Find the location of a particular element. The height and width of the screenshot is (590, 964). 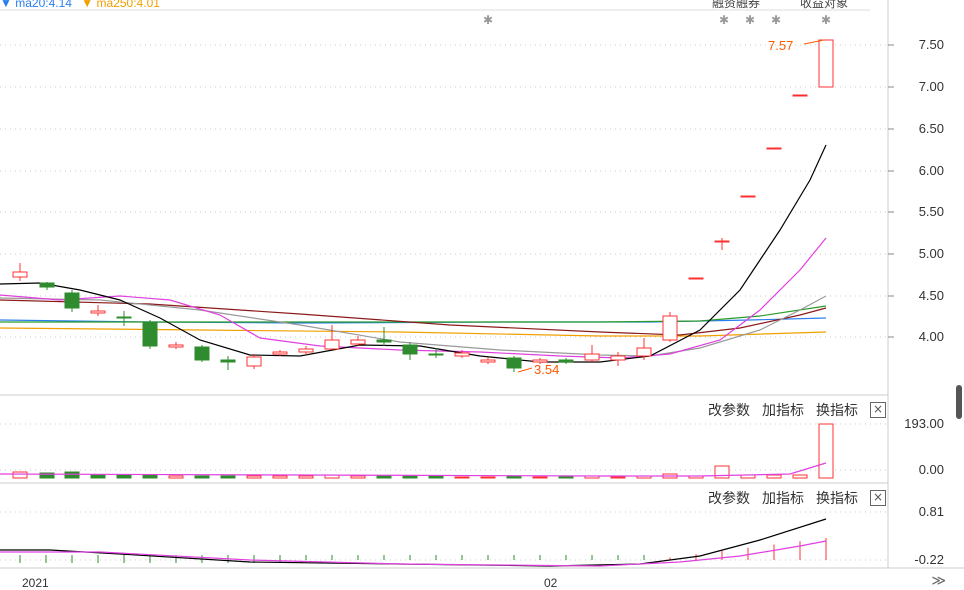

x-label-2021: 2021 is located at coordinates (35, 583).